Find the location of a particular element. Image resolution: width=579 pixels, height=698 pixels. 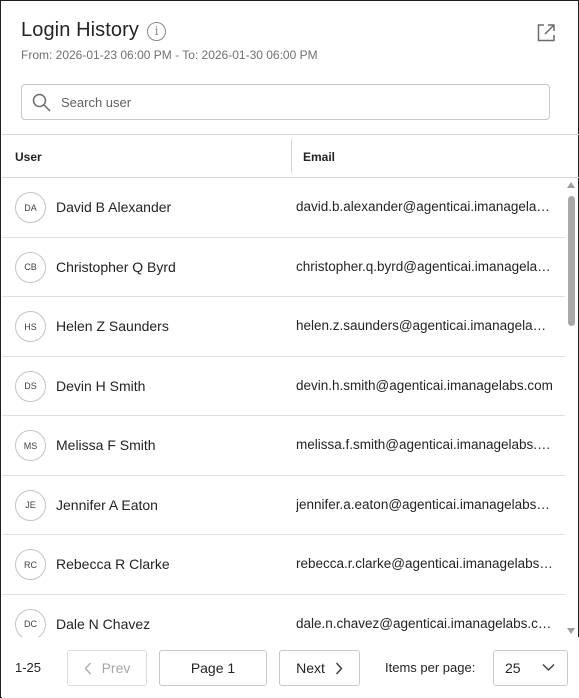

avatar: CB is located at coordinates (30, 267).